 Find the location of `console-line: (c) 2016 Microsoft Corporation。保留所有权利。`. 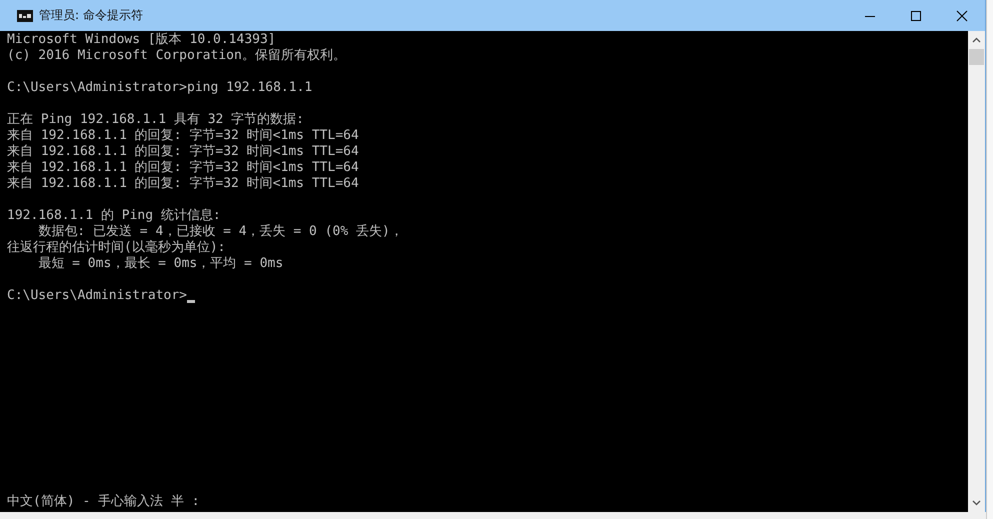

console-line: (c) 2016 Microsoft Corporation。保留所有权利。 is located at coordinates (176, 56).